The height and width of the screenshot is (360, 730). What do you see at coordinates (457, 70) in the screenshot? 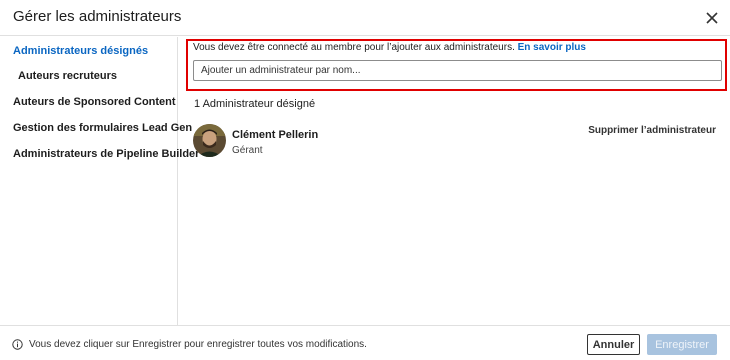
I see `search-input` at bounding box center [457, 70].